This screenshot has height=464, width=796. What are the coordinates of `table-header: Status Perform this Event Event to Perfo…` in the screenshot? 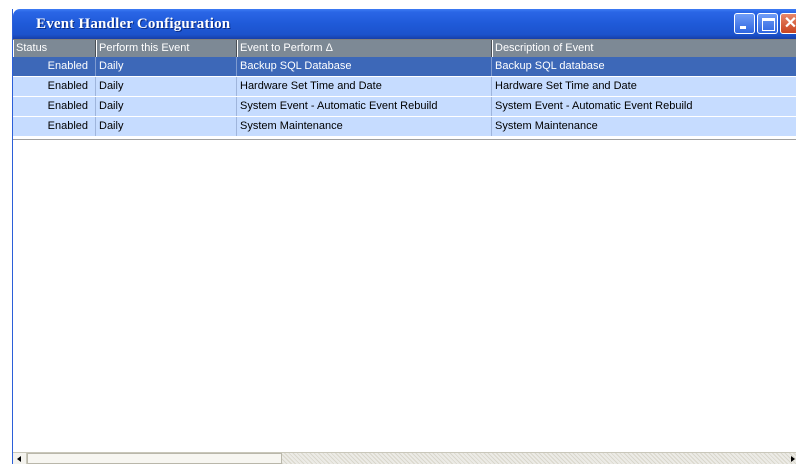 It's located at (404, 48).